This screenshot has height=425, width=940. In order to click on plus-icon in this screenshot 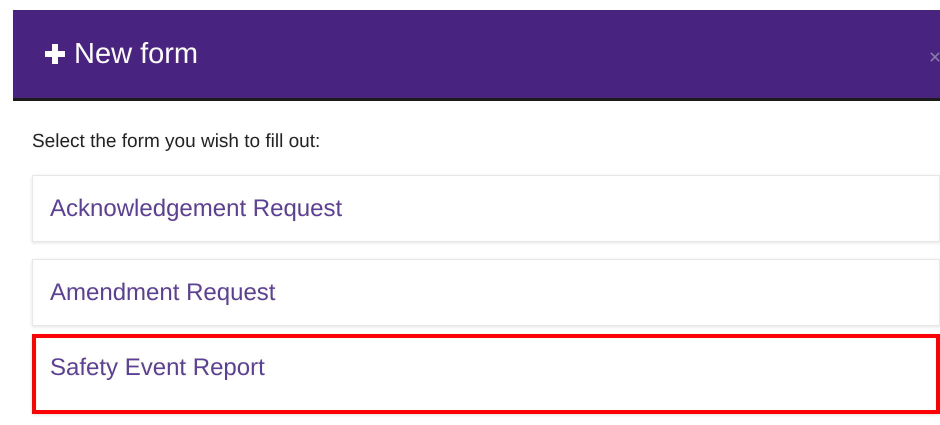, I will do `click(55, 54)`.